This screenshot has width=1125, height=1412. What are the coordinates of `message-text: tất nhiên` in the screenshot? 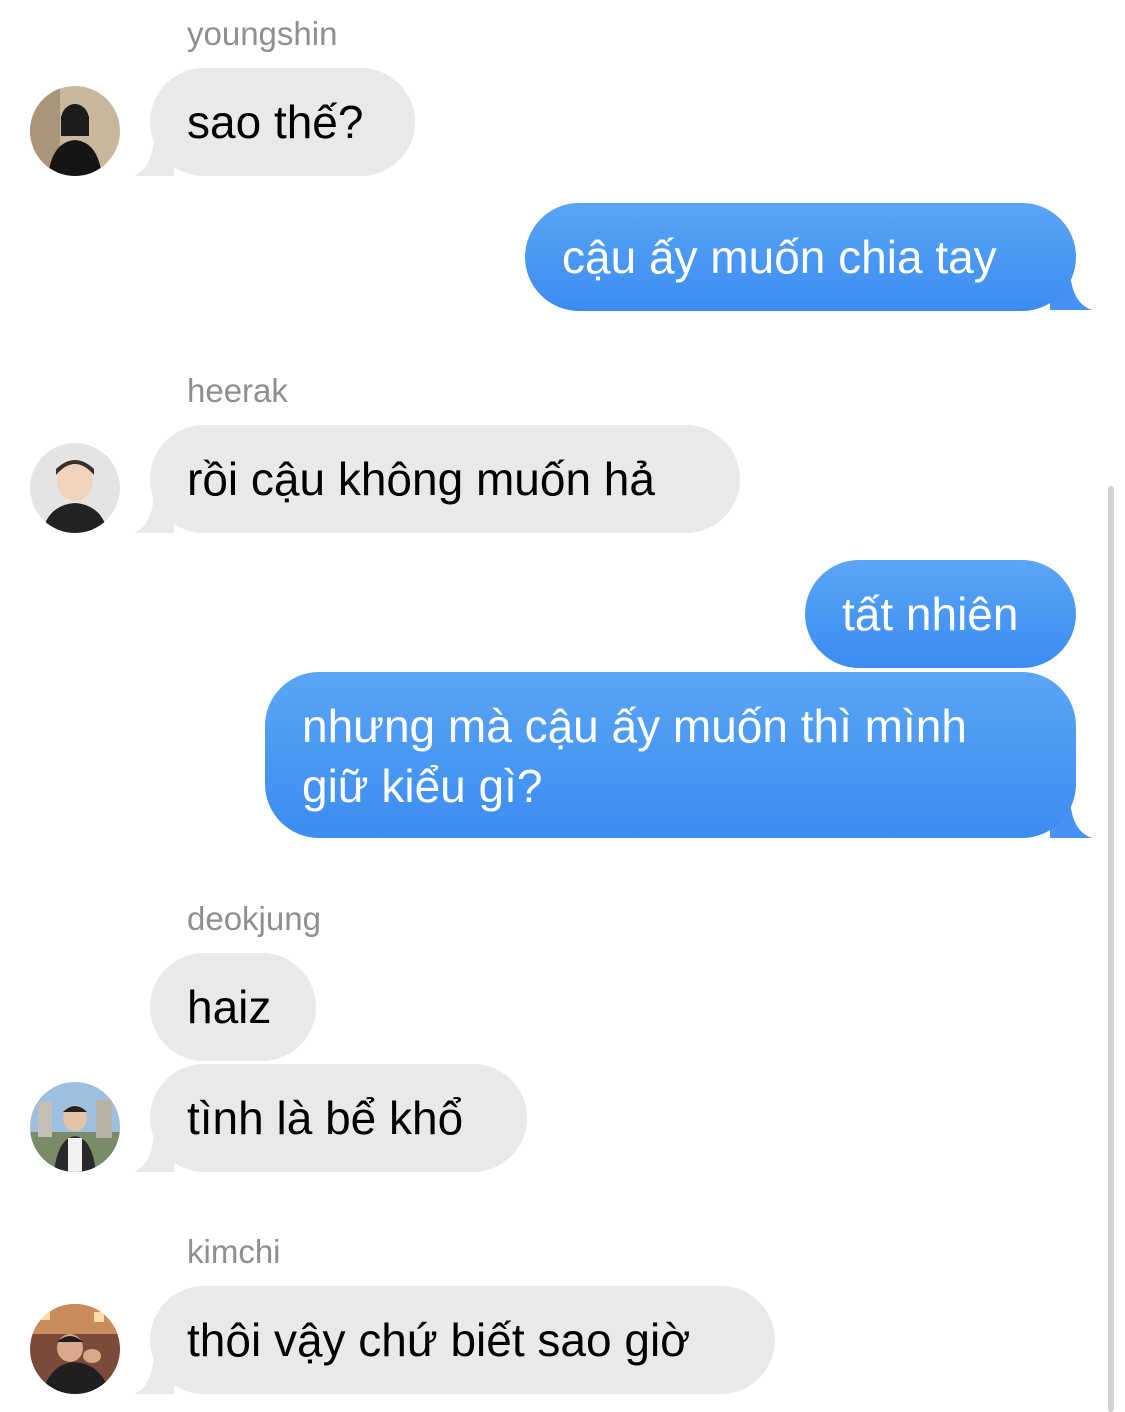 It's located at (930, 614).